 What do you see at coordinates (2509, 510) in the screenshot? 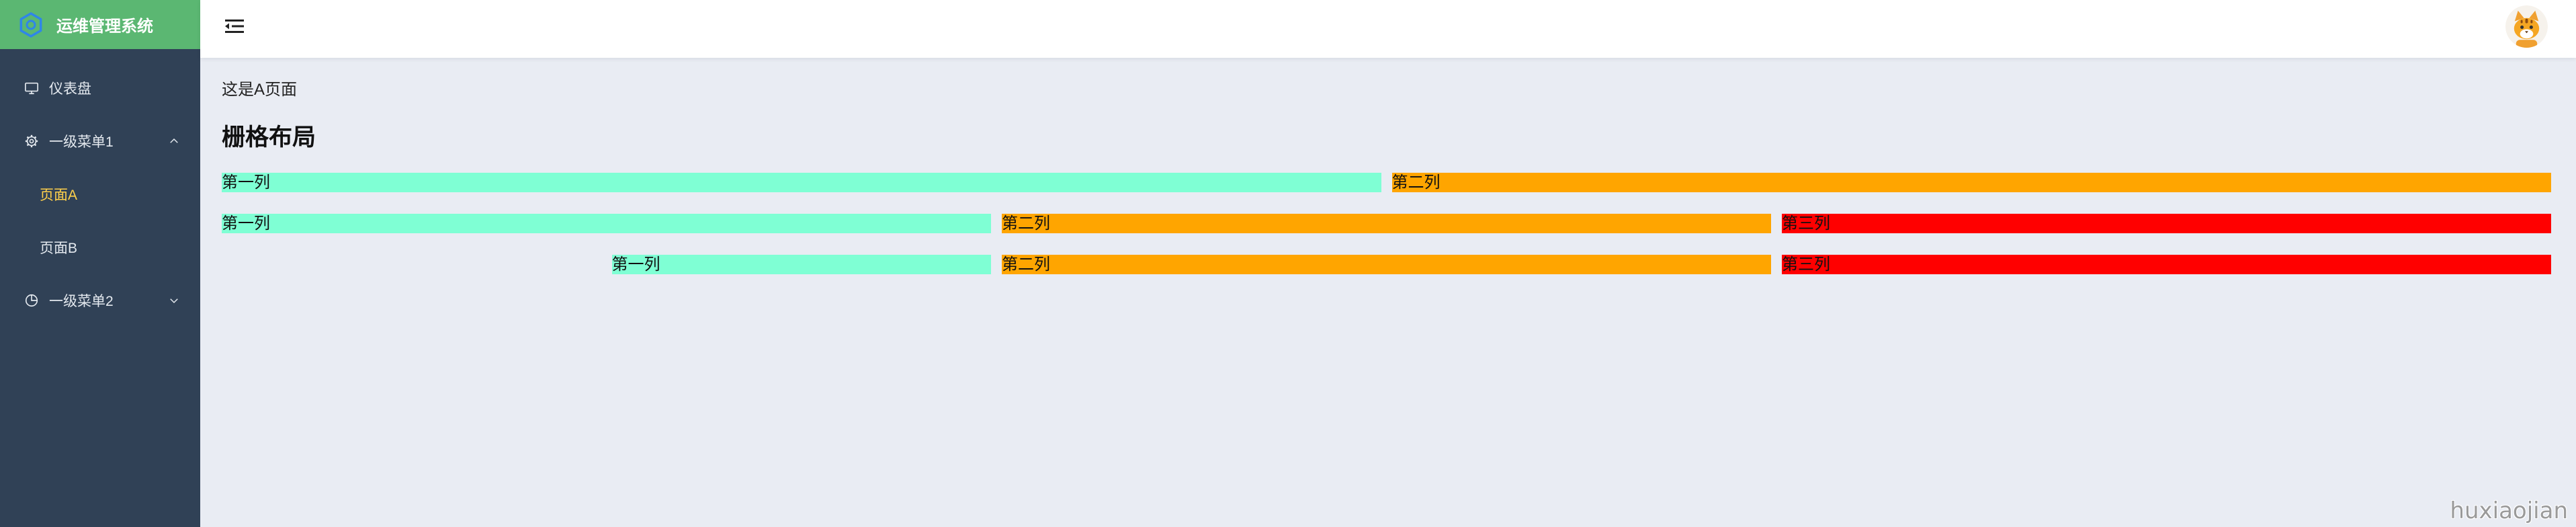
I see `watermark: huxiaojian` at bounding box center [2509, 510].